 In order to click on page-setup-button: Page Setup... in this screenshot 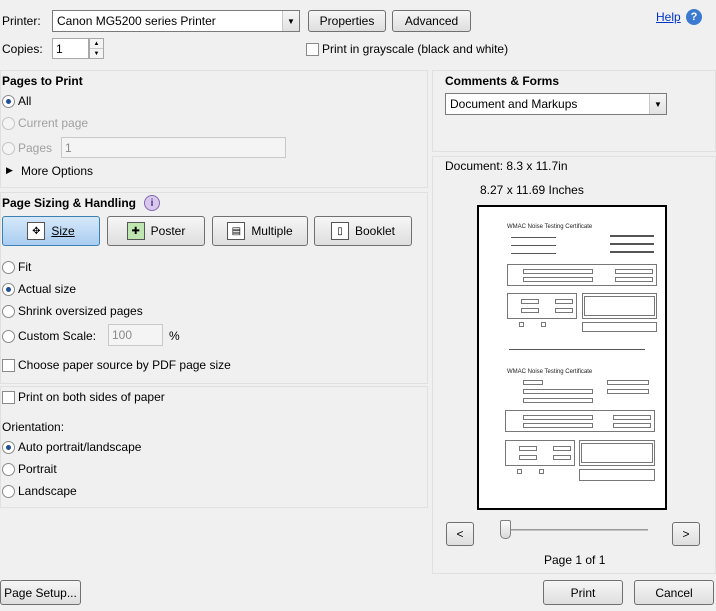, I will do `click(40, 592)`.